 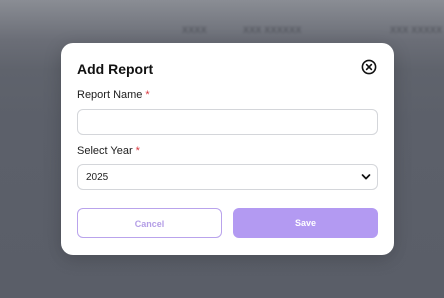 I want to click on modal-title: Add Report, so click(x=115, y=69).